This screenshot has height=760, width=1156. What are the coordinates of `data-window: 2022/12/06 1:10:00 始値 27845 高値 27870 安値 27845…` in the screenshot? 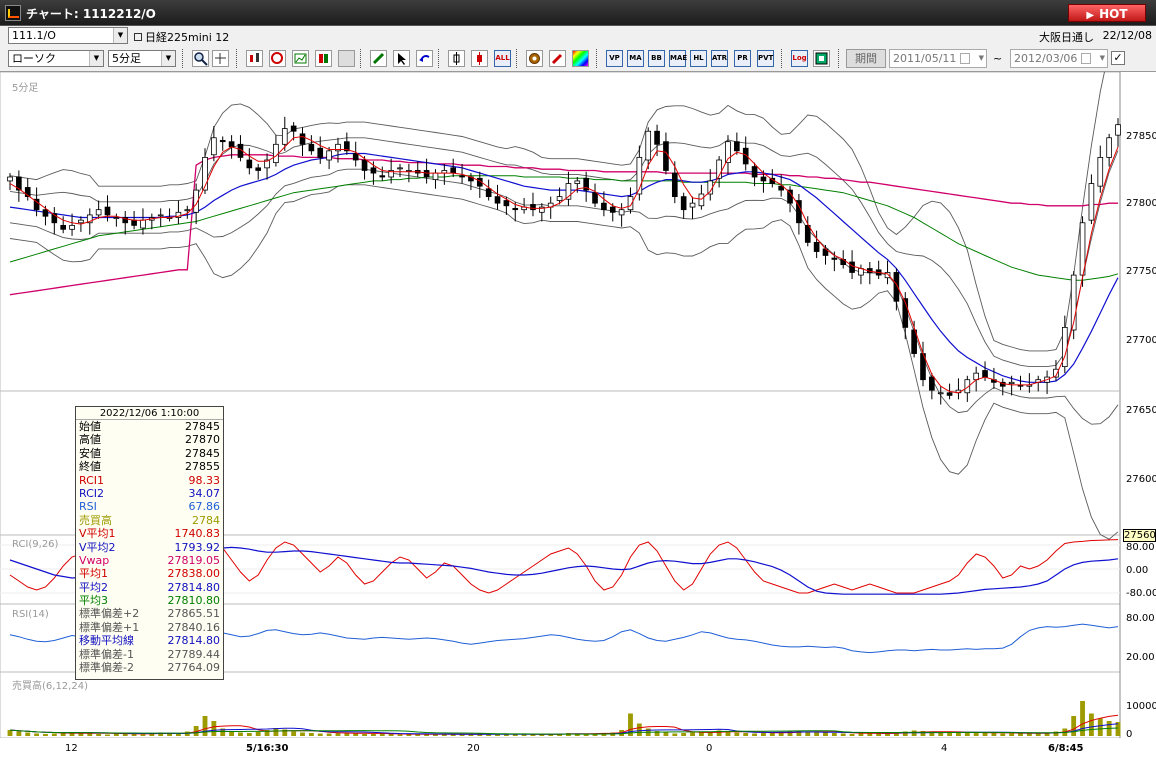 It's located at (149, 543).